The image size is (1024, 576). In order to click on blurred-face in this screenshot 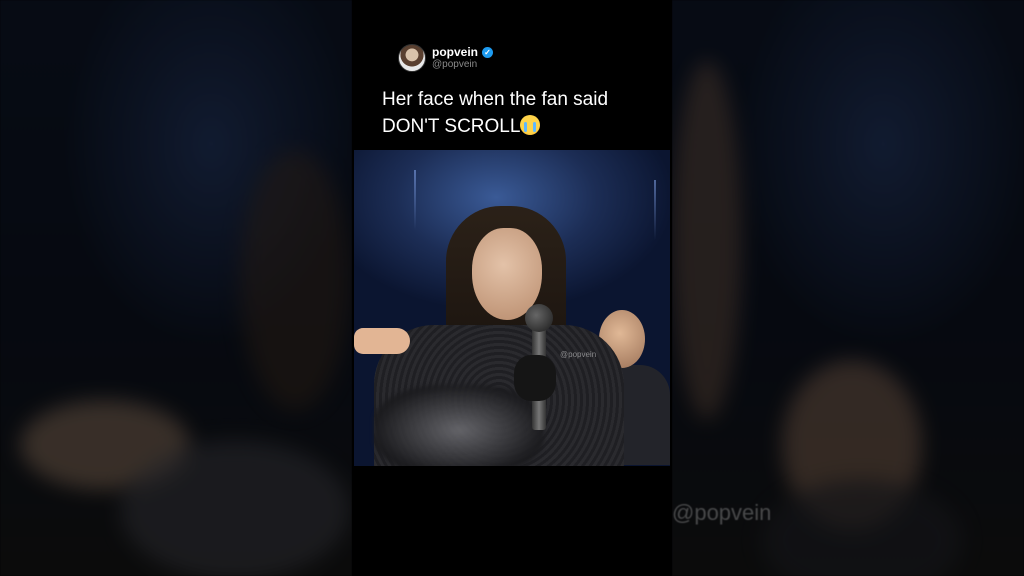, I will do `click(707, 240)`.